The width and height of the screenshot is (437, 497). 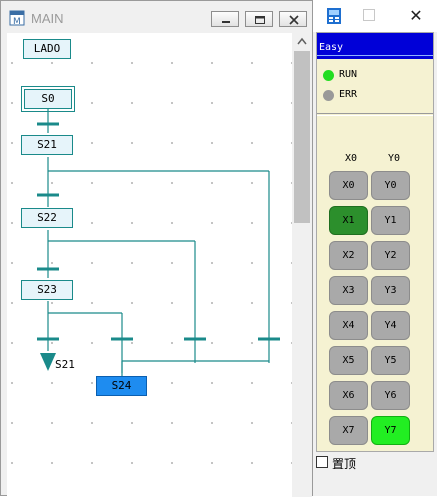 I want to click on pin-on-top-label: 置顶, so click(x=344, y=464).